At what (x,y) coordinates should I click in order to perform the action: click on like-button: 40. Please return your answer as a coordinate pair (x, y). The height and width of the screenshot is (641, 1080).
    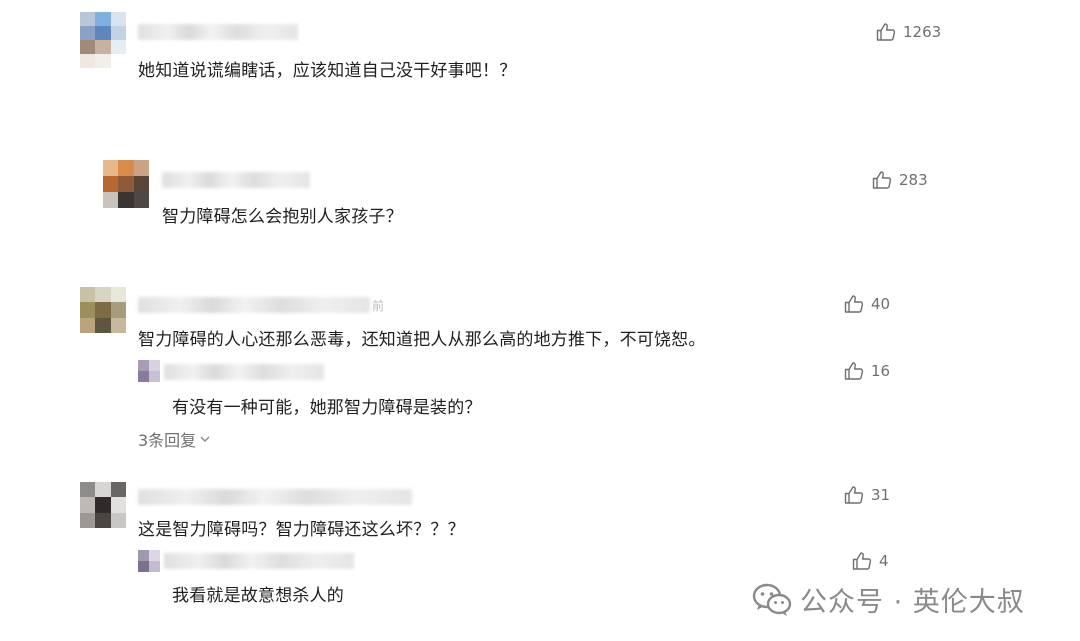
    Looking at the image, I should click on (867, 304).